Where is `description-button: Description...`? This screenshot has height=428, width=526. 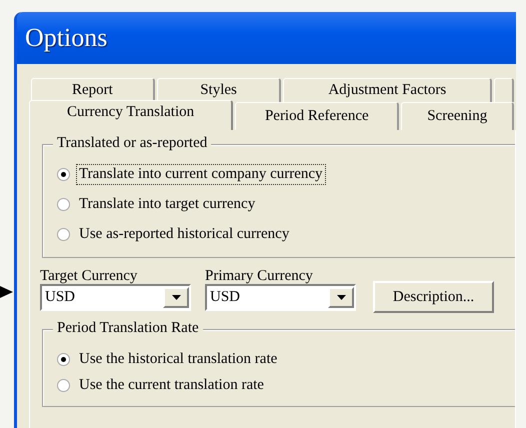 description-button: Description... is located at coordinates (433, 297).